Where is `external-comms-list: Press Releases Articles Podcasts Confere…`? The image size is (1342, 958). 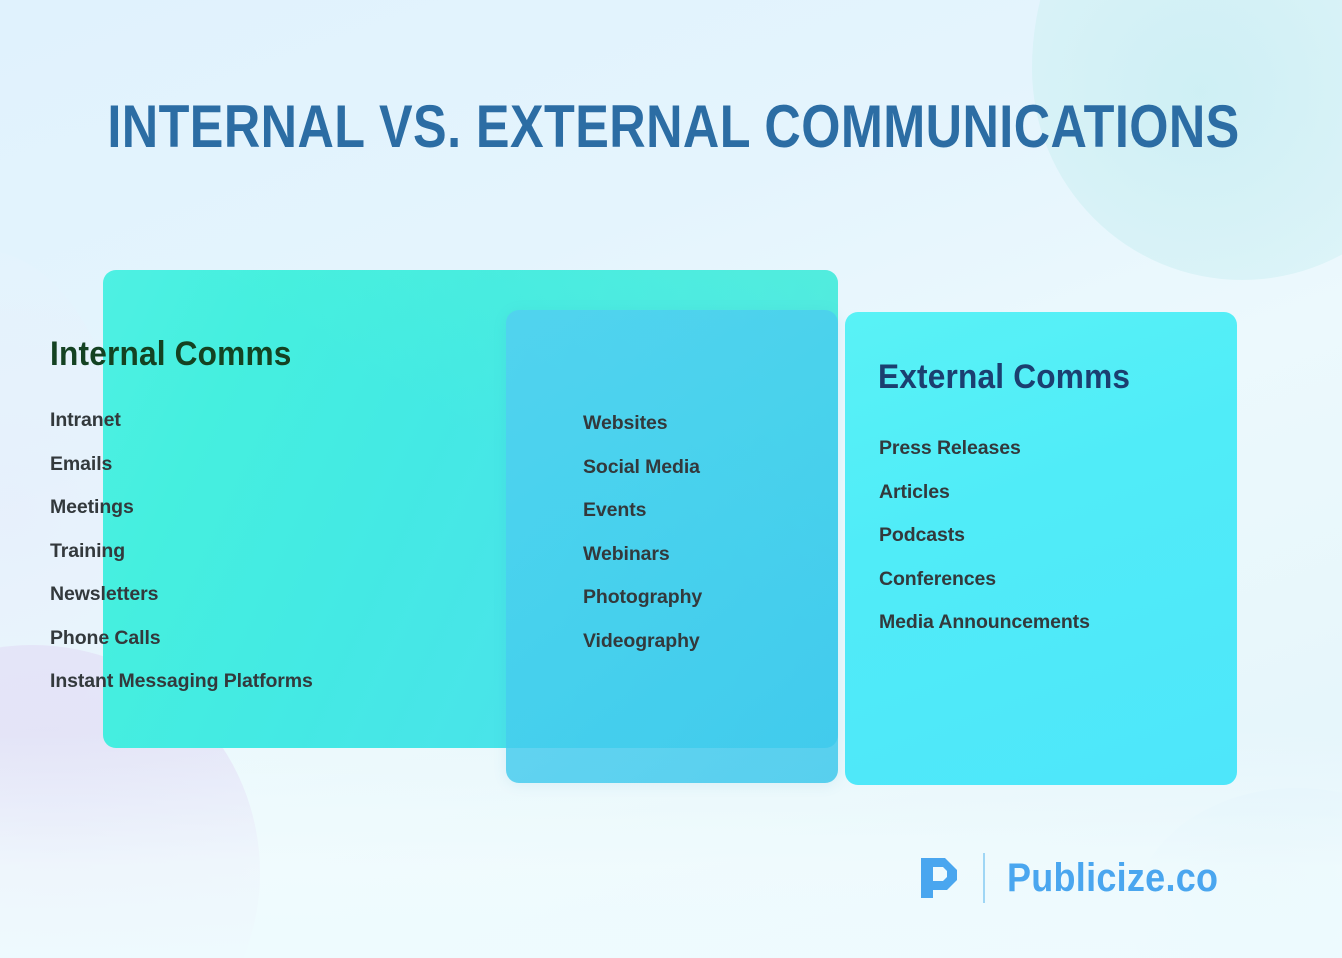
external-comms-list: Press Releases Articles Podcasts Confere… is located at coordinates (984, 546).